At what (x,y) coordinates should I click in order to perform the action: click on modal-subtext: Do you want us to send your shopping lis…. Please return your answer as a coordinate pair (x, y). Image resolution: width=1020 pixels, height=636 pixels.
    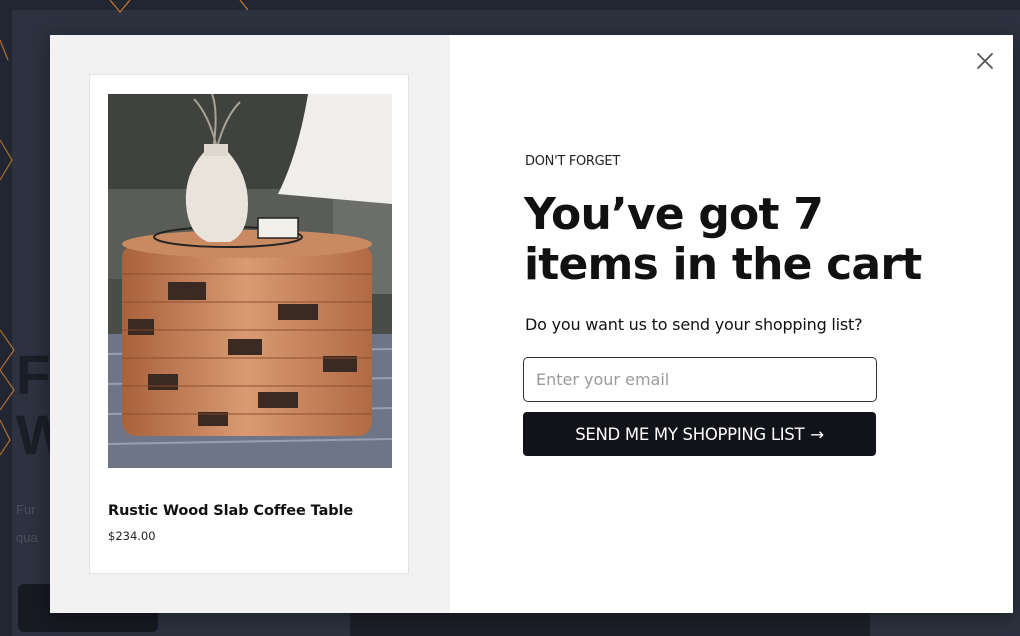
    Looking at the image, I should click on (694, 324).